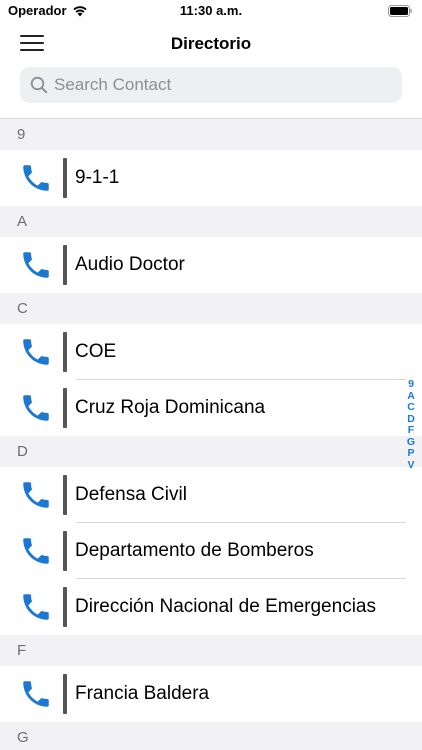 This screenshot has height=750, width=422. I want to click on section-header: D, so click(211, 451).